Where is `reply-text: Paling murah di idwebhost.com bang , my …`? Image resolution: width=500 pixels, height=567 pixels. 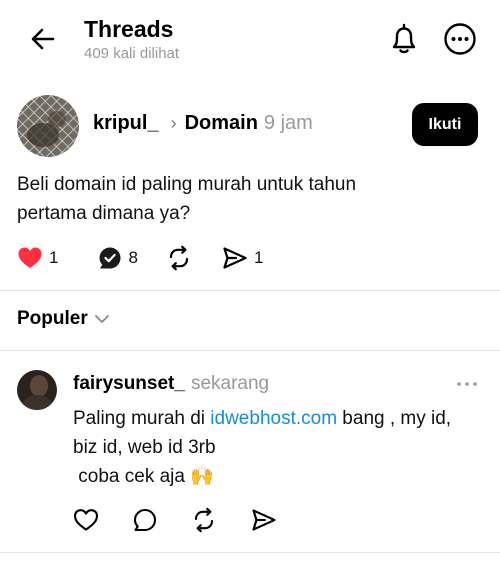
reply-text: Paling murah di idwebhost.com bang , my … is located at coordinates (283, 447).